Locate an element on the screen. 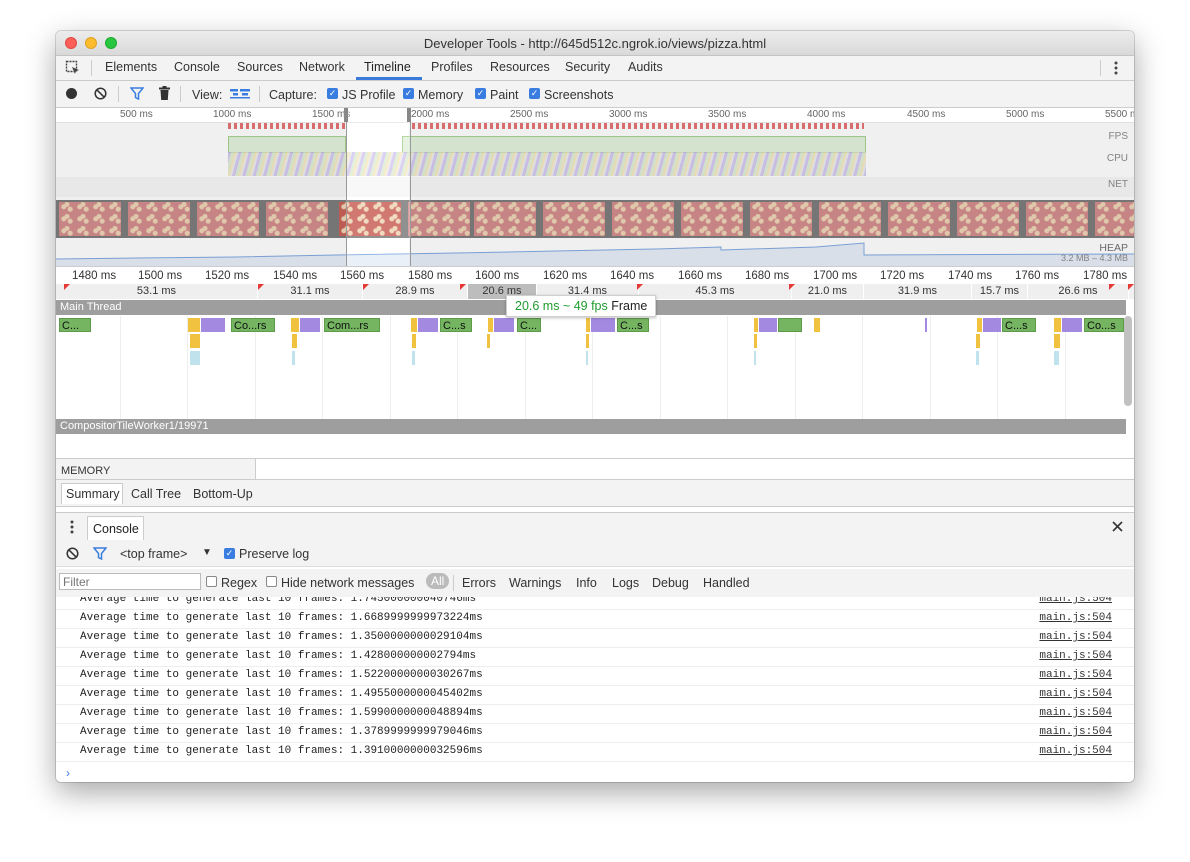 The width and height of the screenshot is (1190, 862). tab-resources: Resources is located at coordinates (520, 67).